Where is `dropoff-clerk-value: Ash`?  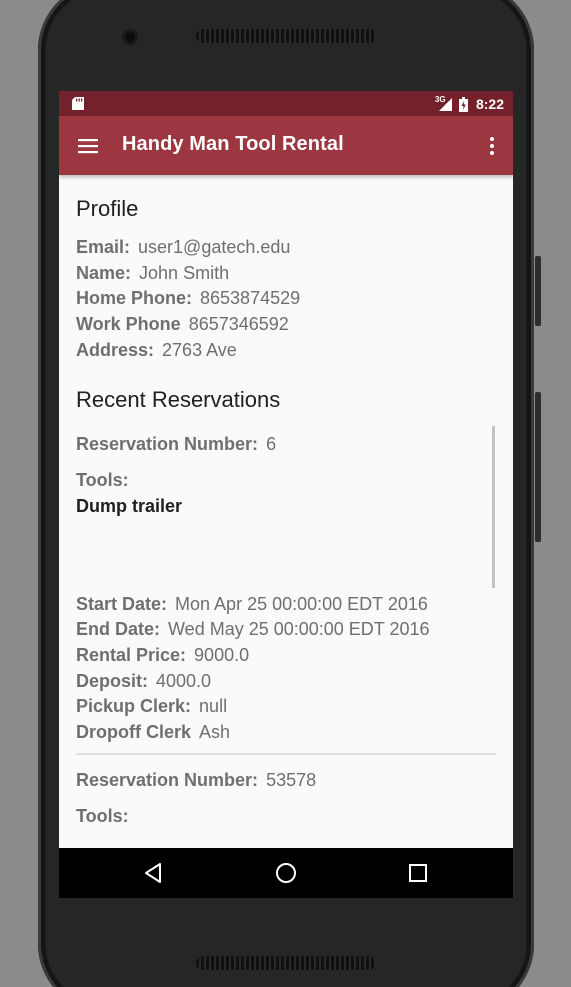
dropoff-clerk-value: Ash is located at coordinates (215, 732).